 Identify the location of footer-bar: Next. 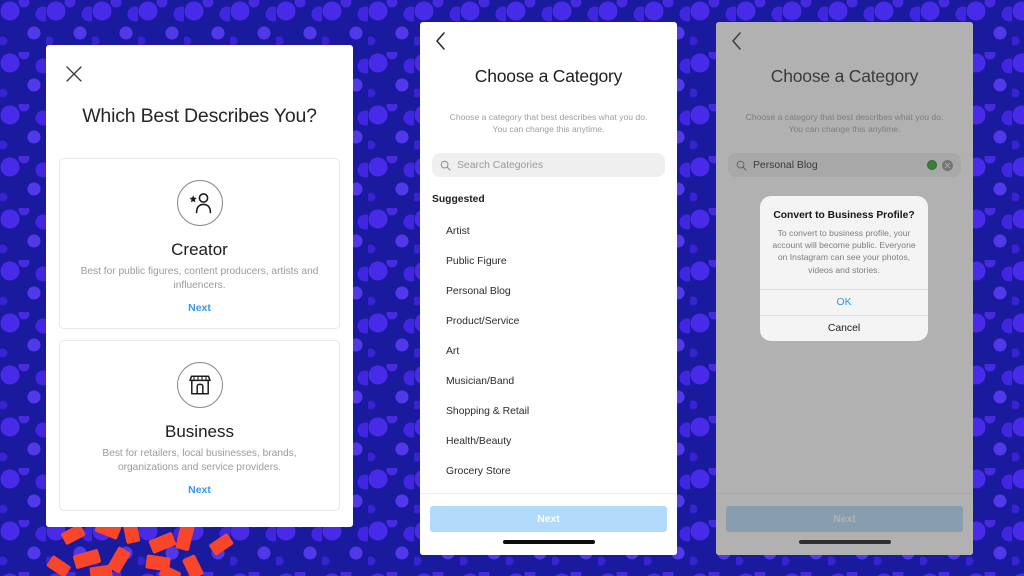
(548, 524).